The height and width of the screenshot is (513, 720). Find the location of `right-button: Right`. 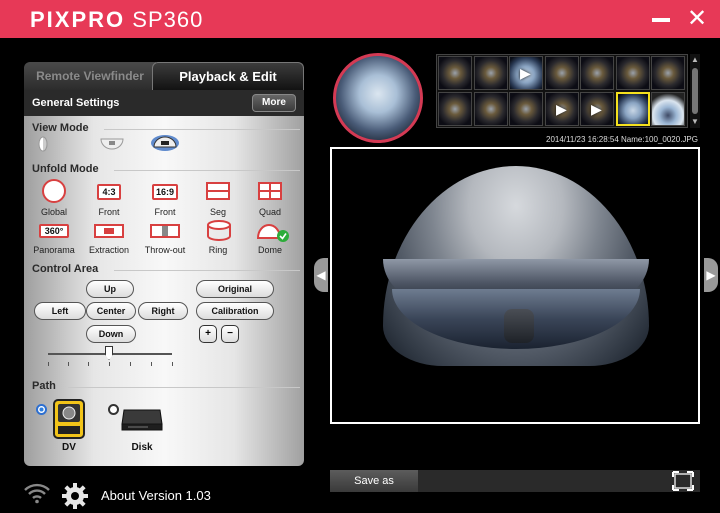

right-button: Right is located at coordinates (163, 311).